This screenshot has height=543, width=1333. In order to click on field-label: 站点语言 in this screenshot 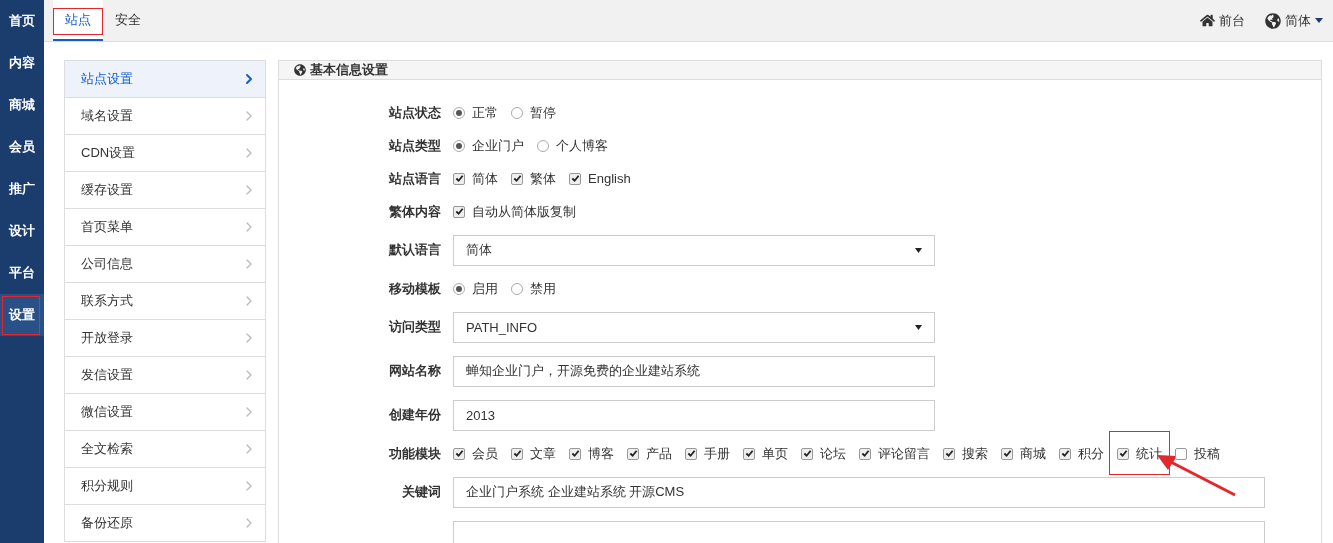, I will do `click(415, 178)`.